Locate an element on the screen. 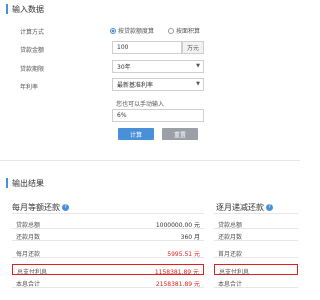 The width and height of the screenshot is (320, 300). table-row: 还款月数 360 月 is located at coordinates (108, 235).